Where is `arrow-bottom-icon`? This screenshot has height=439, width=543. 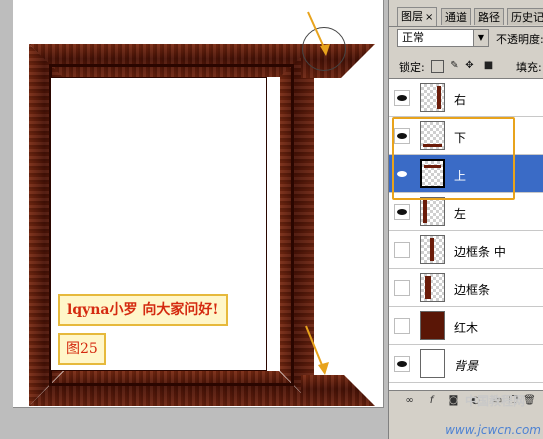
arrow-bottom-icon is located at coordinates (317, 350).